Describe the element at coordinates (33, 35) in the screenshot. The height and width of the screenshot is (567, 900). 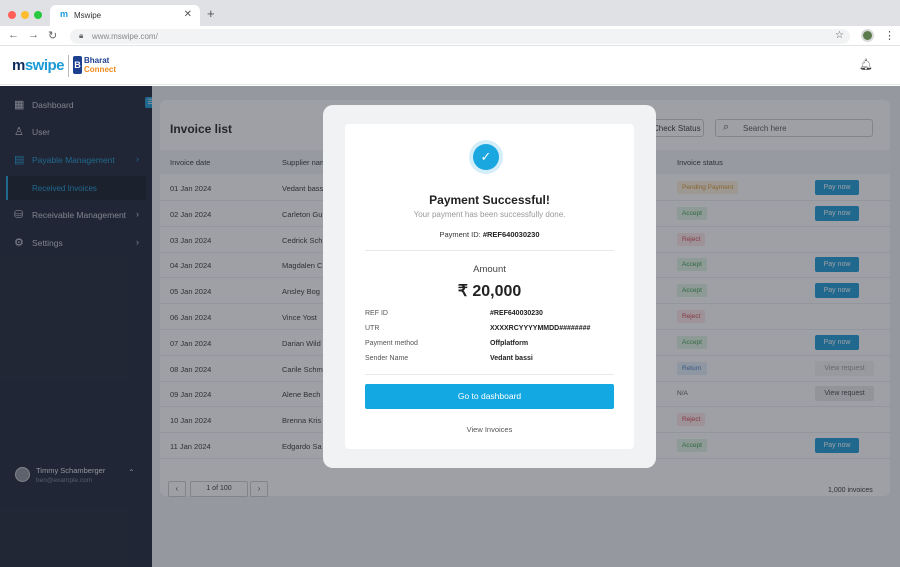
I see `forward-icon: →` at that location.